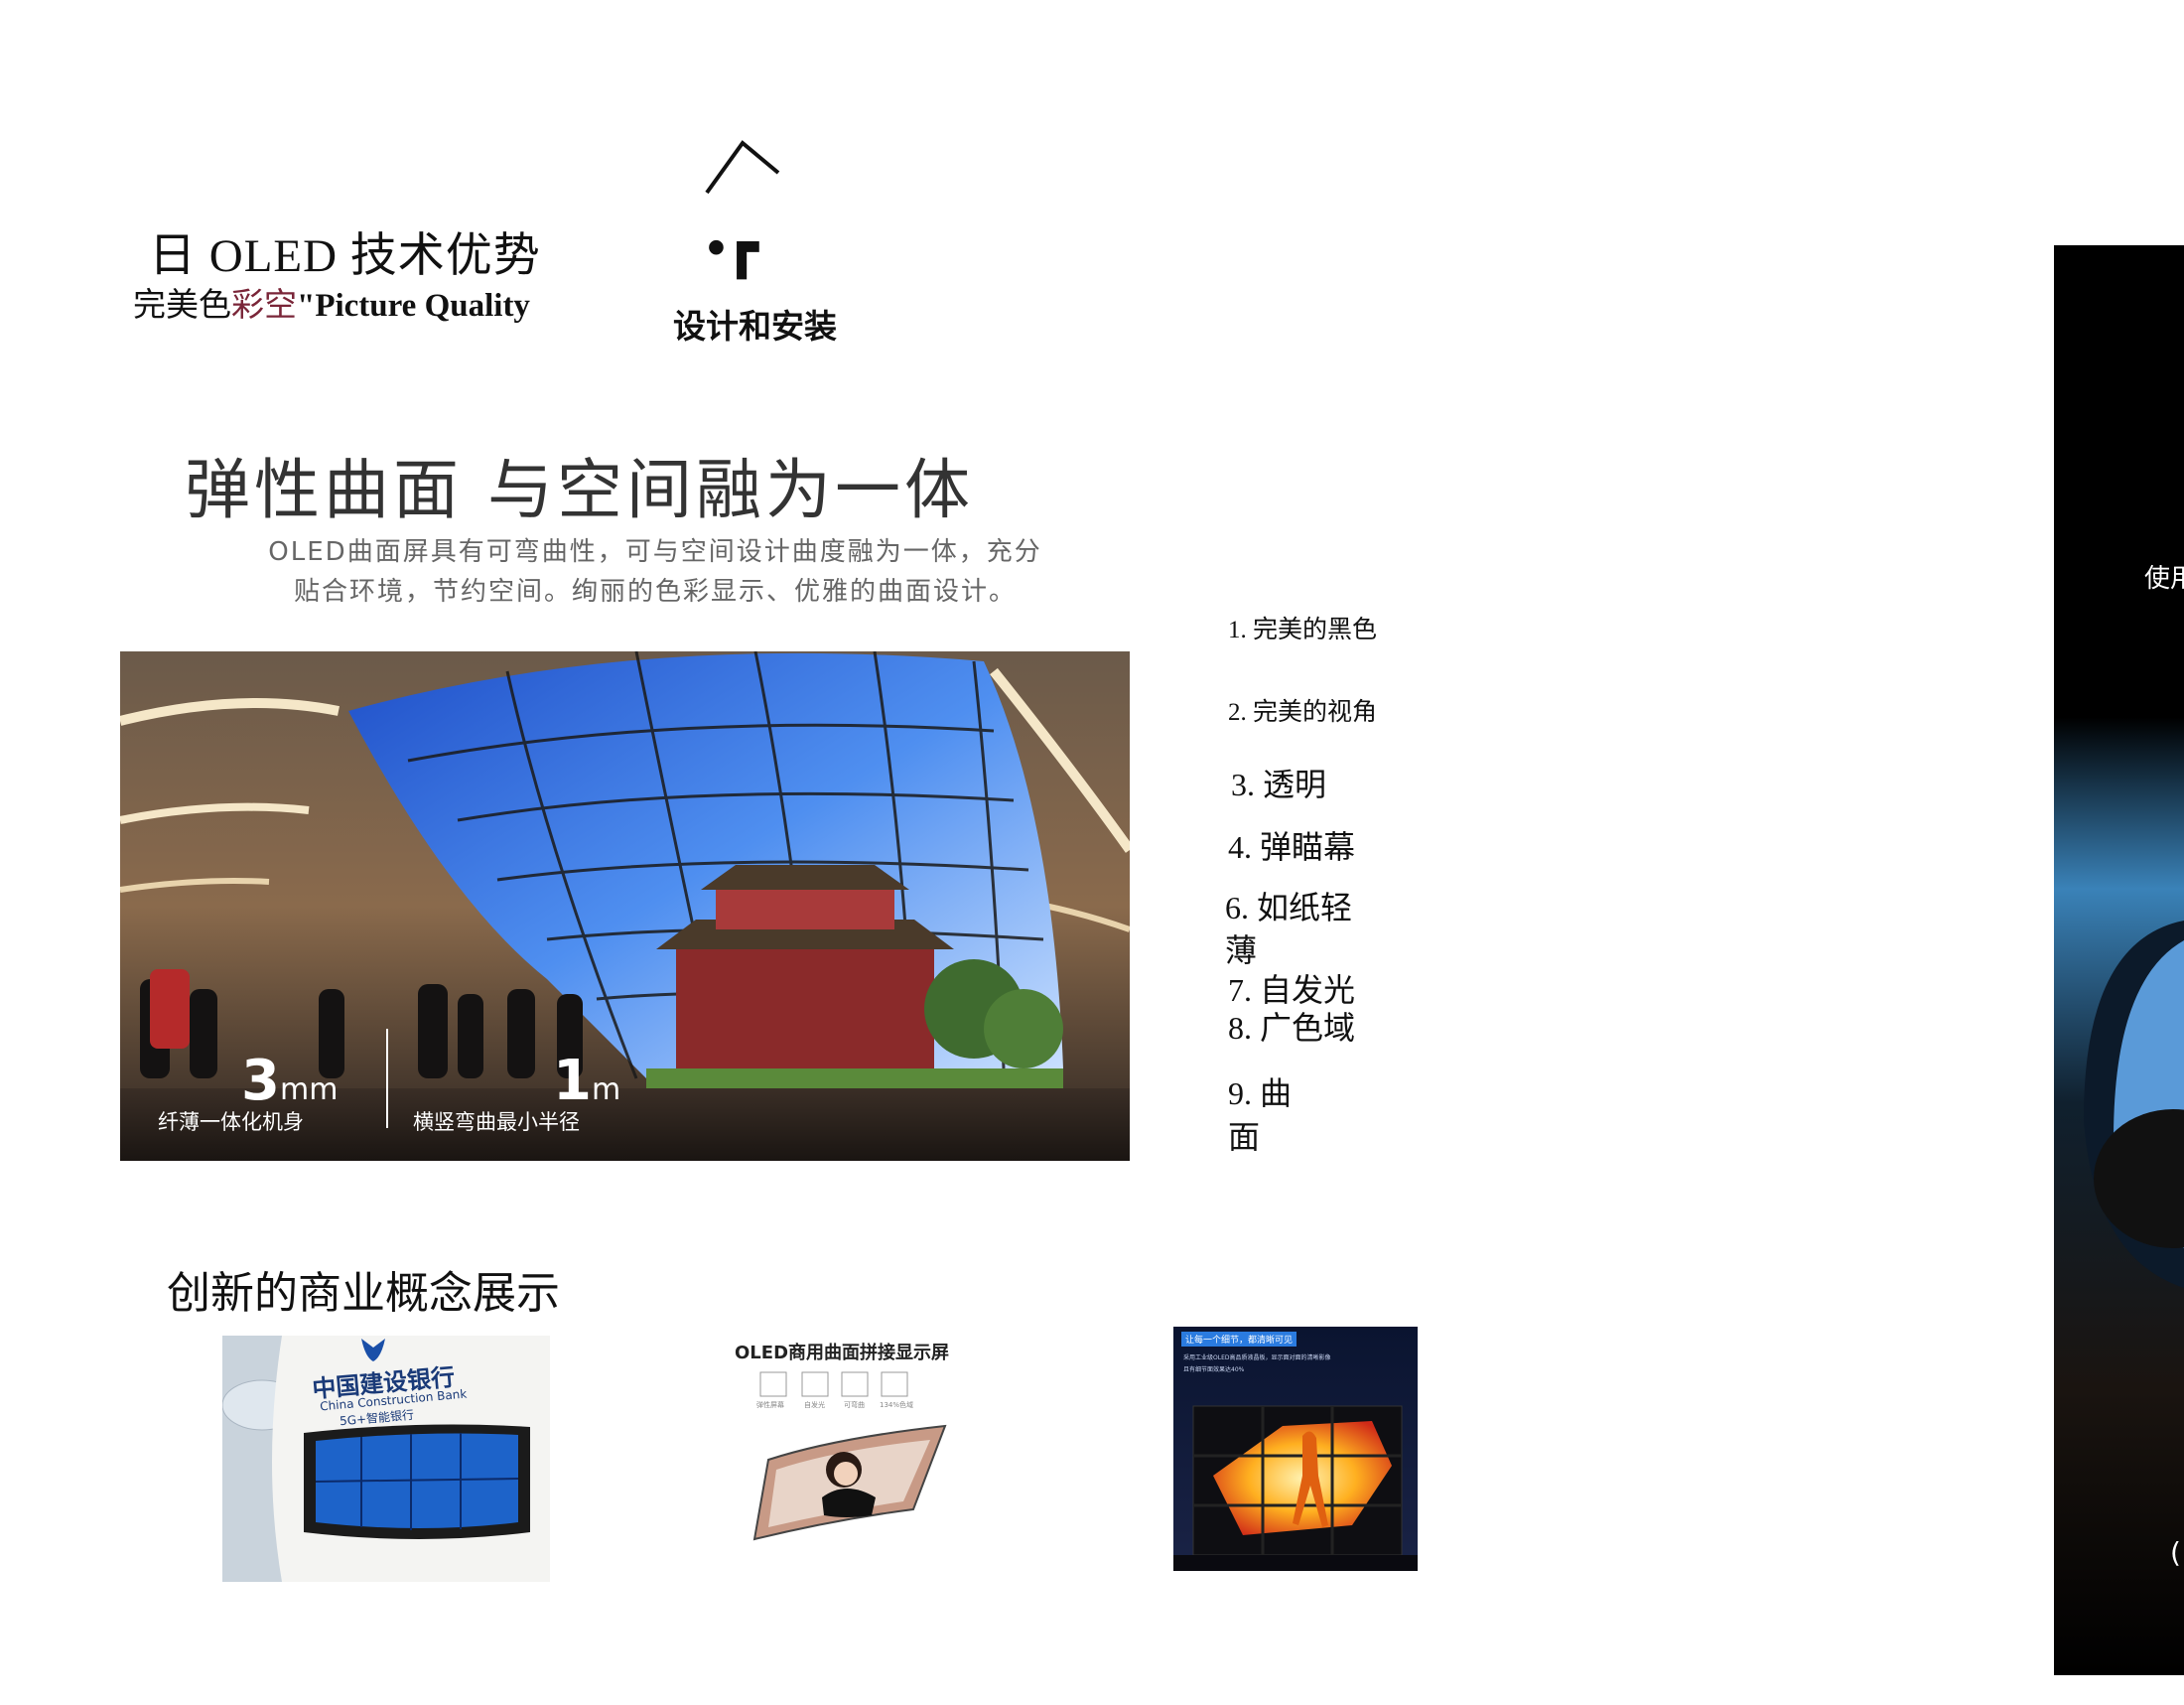 The width and height of the screenshot is (2184, 1705). Describe the element at coordinates (897, 1405) in the screenshot. I see `product-feature-label: 134%色域` at that location.